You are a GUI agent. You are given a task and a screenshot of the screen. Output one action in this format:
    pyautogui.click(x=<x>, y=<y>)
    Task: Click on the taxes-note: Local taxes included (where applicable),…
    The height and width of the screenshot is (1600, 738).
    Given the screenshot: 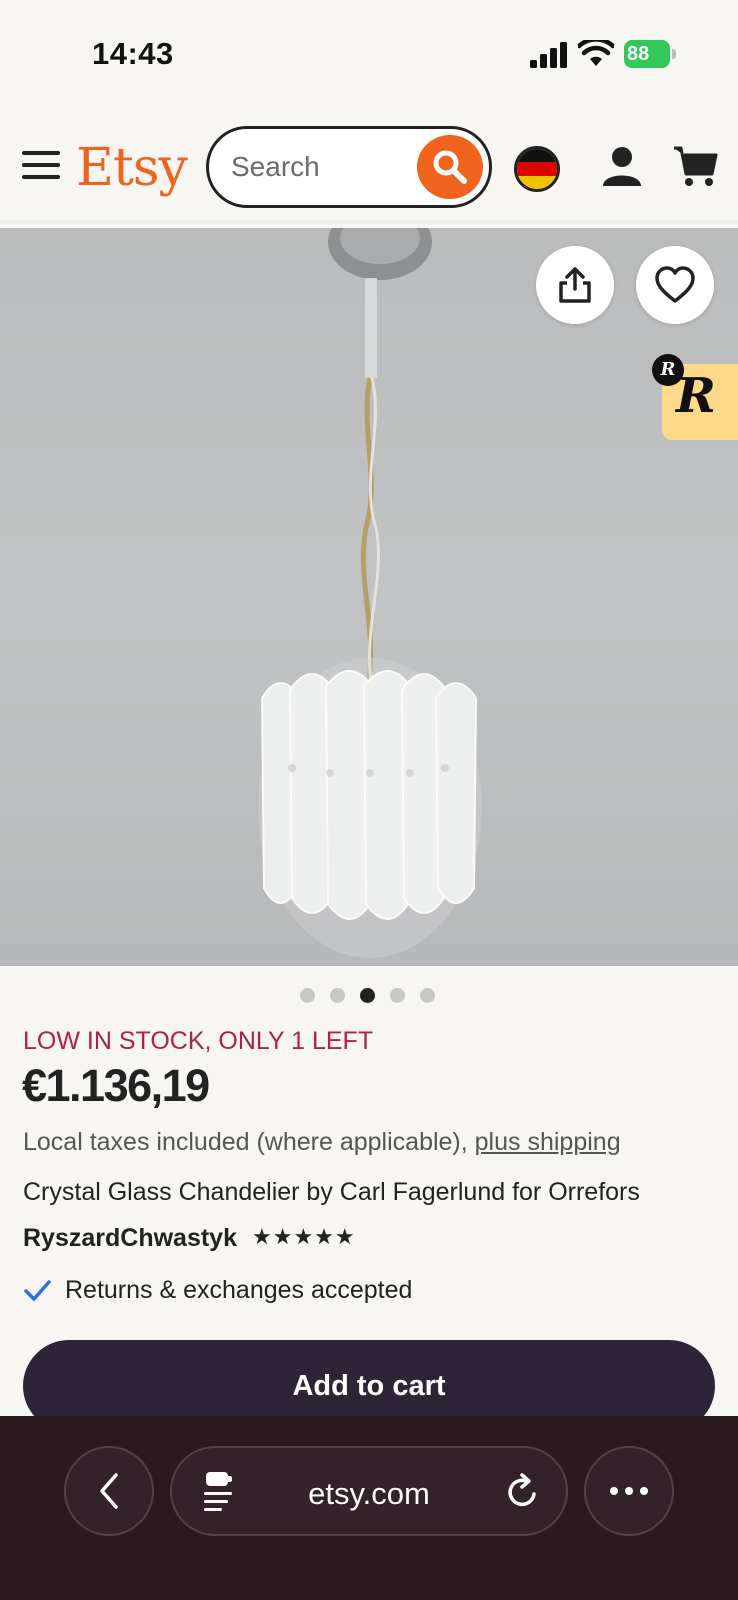 What is the action you would take?
    pyautogui.click(x=322, y=1142)
    